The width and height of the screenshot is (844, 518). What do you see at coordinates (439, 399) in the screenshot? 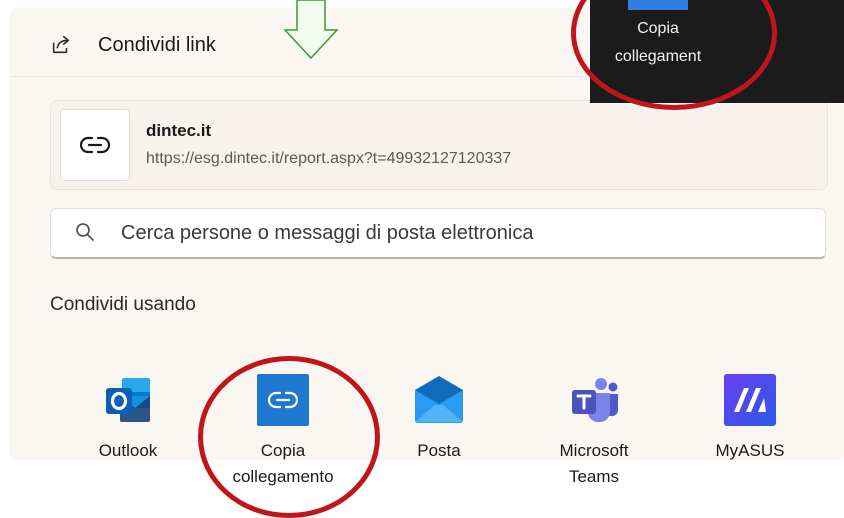
I see `mail-icon` at bounding box center [439, 399].